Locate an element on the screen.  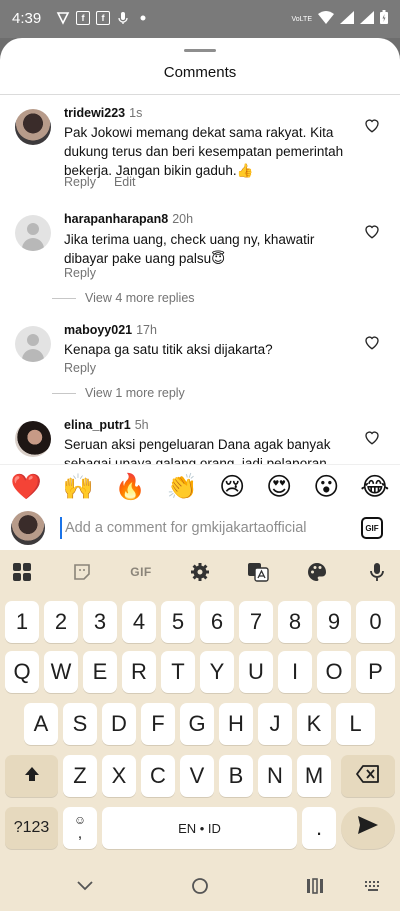
translate-icon is located at coordinates (258, 572).